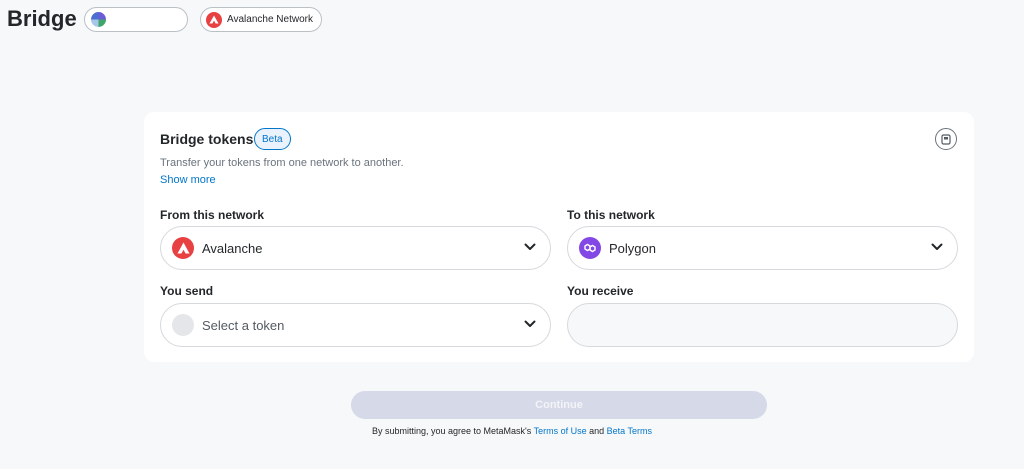  I want to click on network-picker-label: Avalanche Network, so click(270, 19).